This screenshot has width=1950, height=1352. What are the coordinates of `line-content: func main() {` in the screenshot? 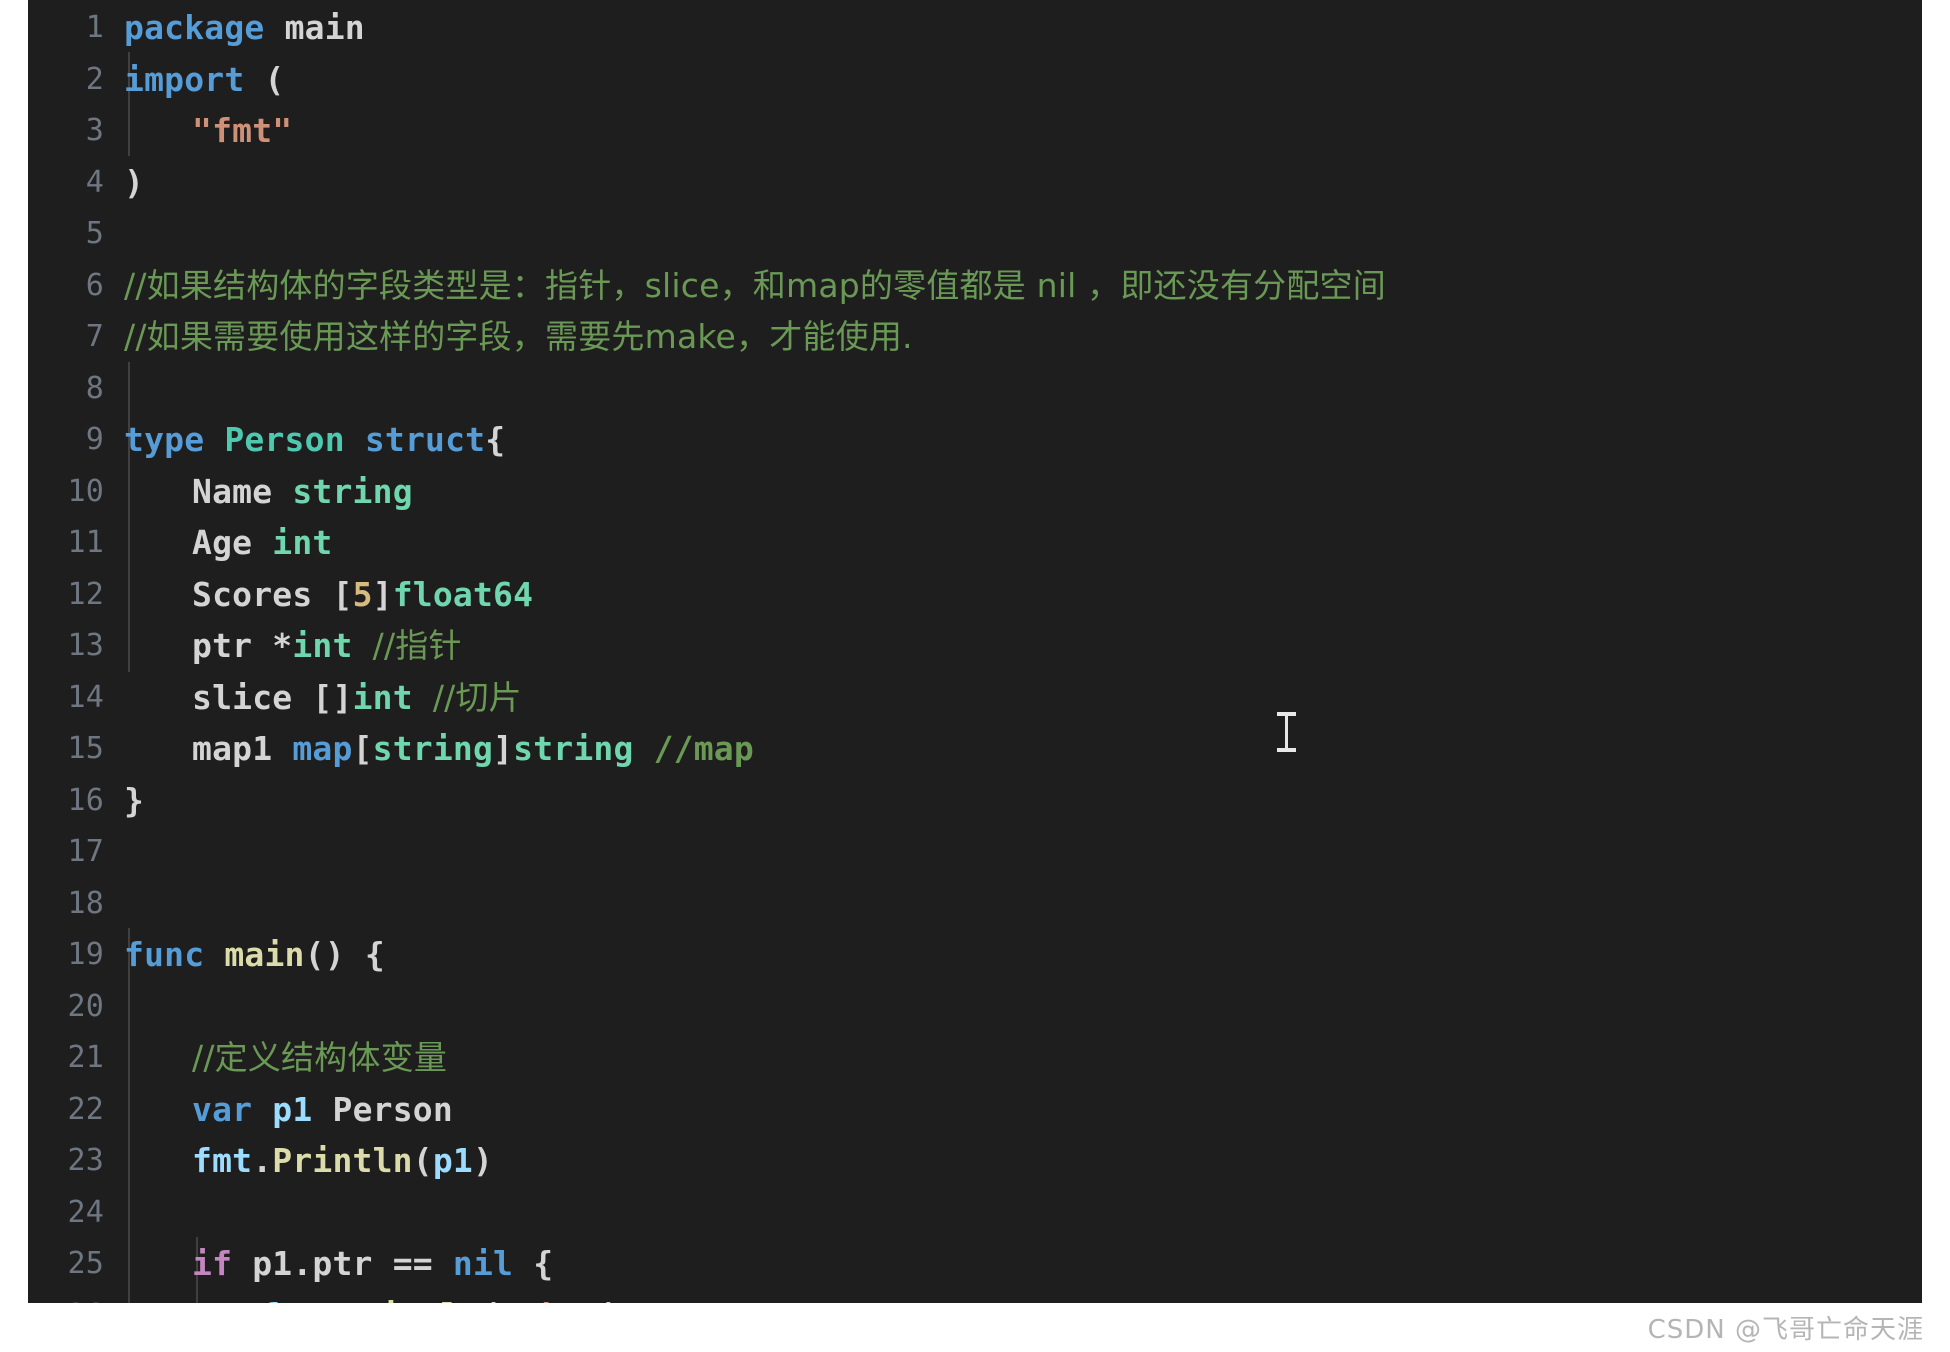 It's located at (254, 955).